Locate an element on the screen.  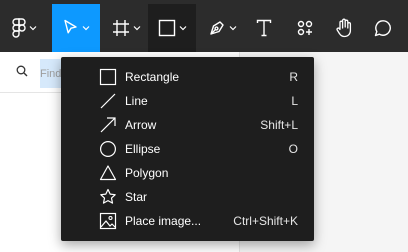
comment-tool-button is located at coordinates (383, 28).